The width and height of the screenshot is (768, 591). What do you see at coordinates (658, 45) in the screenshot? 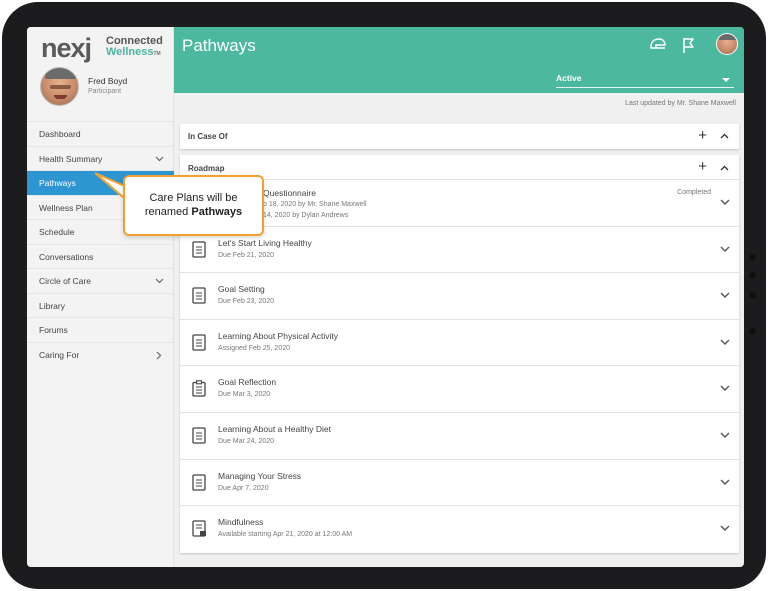
I see `helmet-icon` at bounding box center [658, 45].